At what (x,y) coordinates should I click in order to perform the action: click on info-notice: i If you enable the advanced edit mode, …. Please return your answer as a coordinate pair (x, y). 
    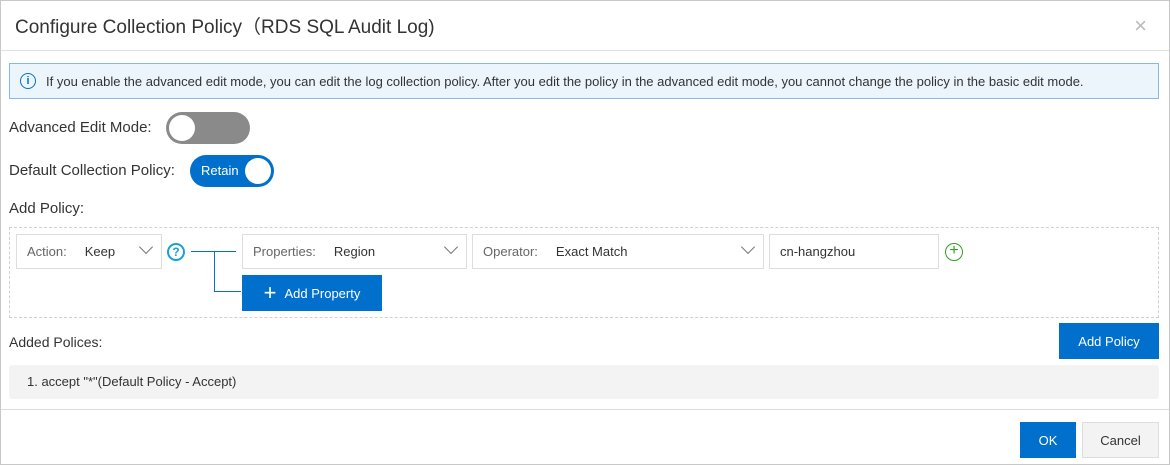
    Looking at the image, I should click on (584, 81).